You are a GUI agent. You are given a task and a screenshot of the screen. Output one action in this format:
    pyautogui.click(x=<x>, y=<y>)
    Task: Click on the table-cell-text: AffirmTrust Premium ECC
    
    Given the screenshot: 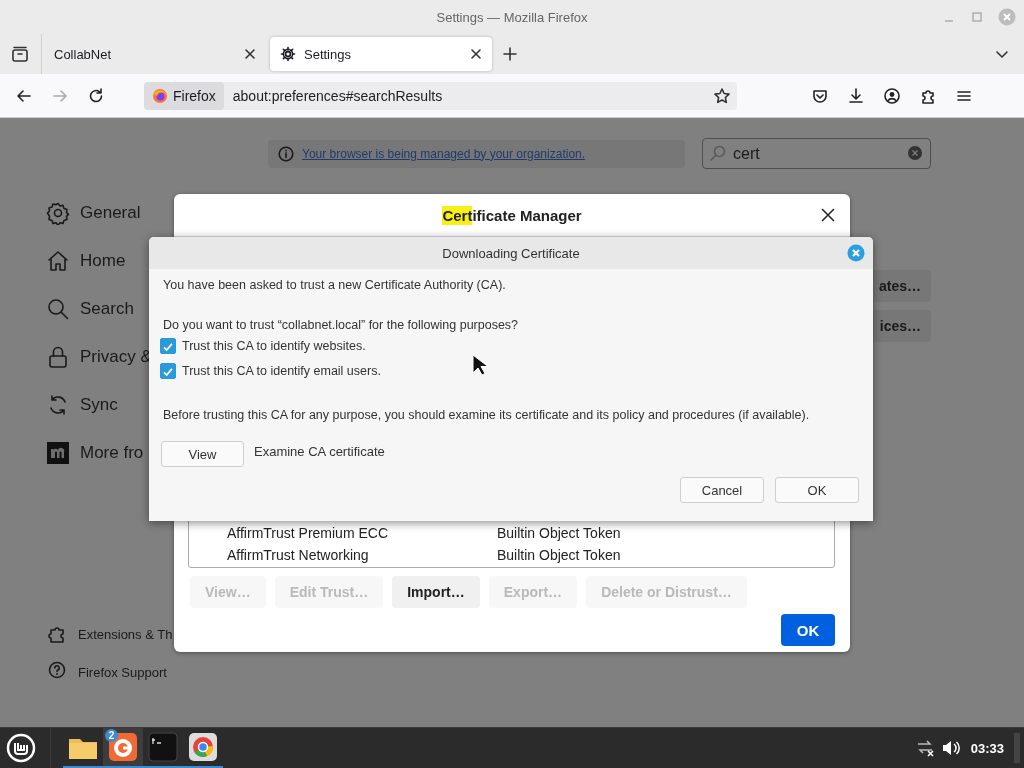 What is the action you would take?
    pyautogui.click(x=307, y=533)
    